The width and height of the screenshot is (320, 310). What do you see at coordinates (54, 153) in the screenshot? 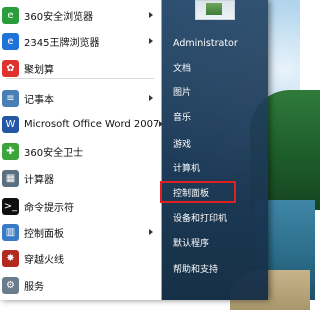
I see `program-item-label: 360安全卫士` at bounding box center [54, 153].